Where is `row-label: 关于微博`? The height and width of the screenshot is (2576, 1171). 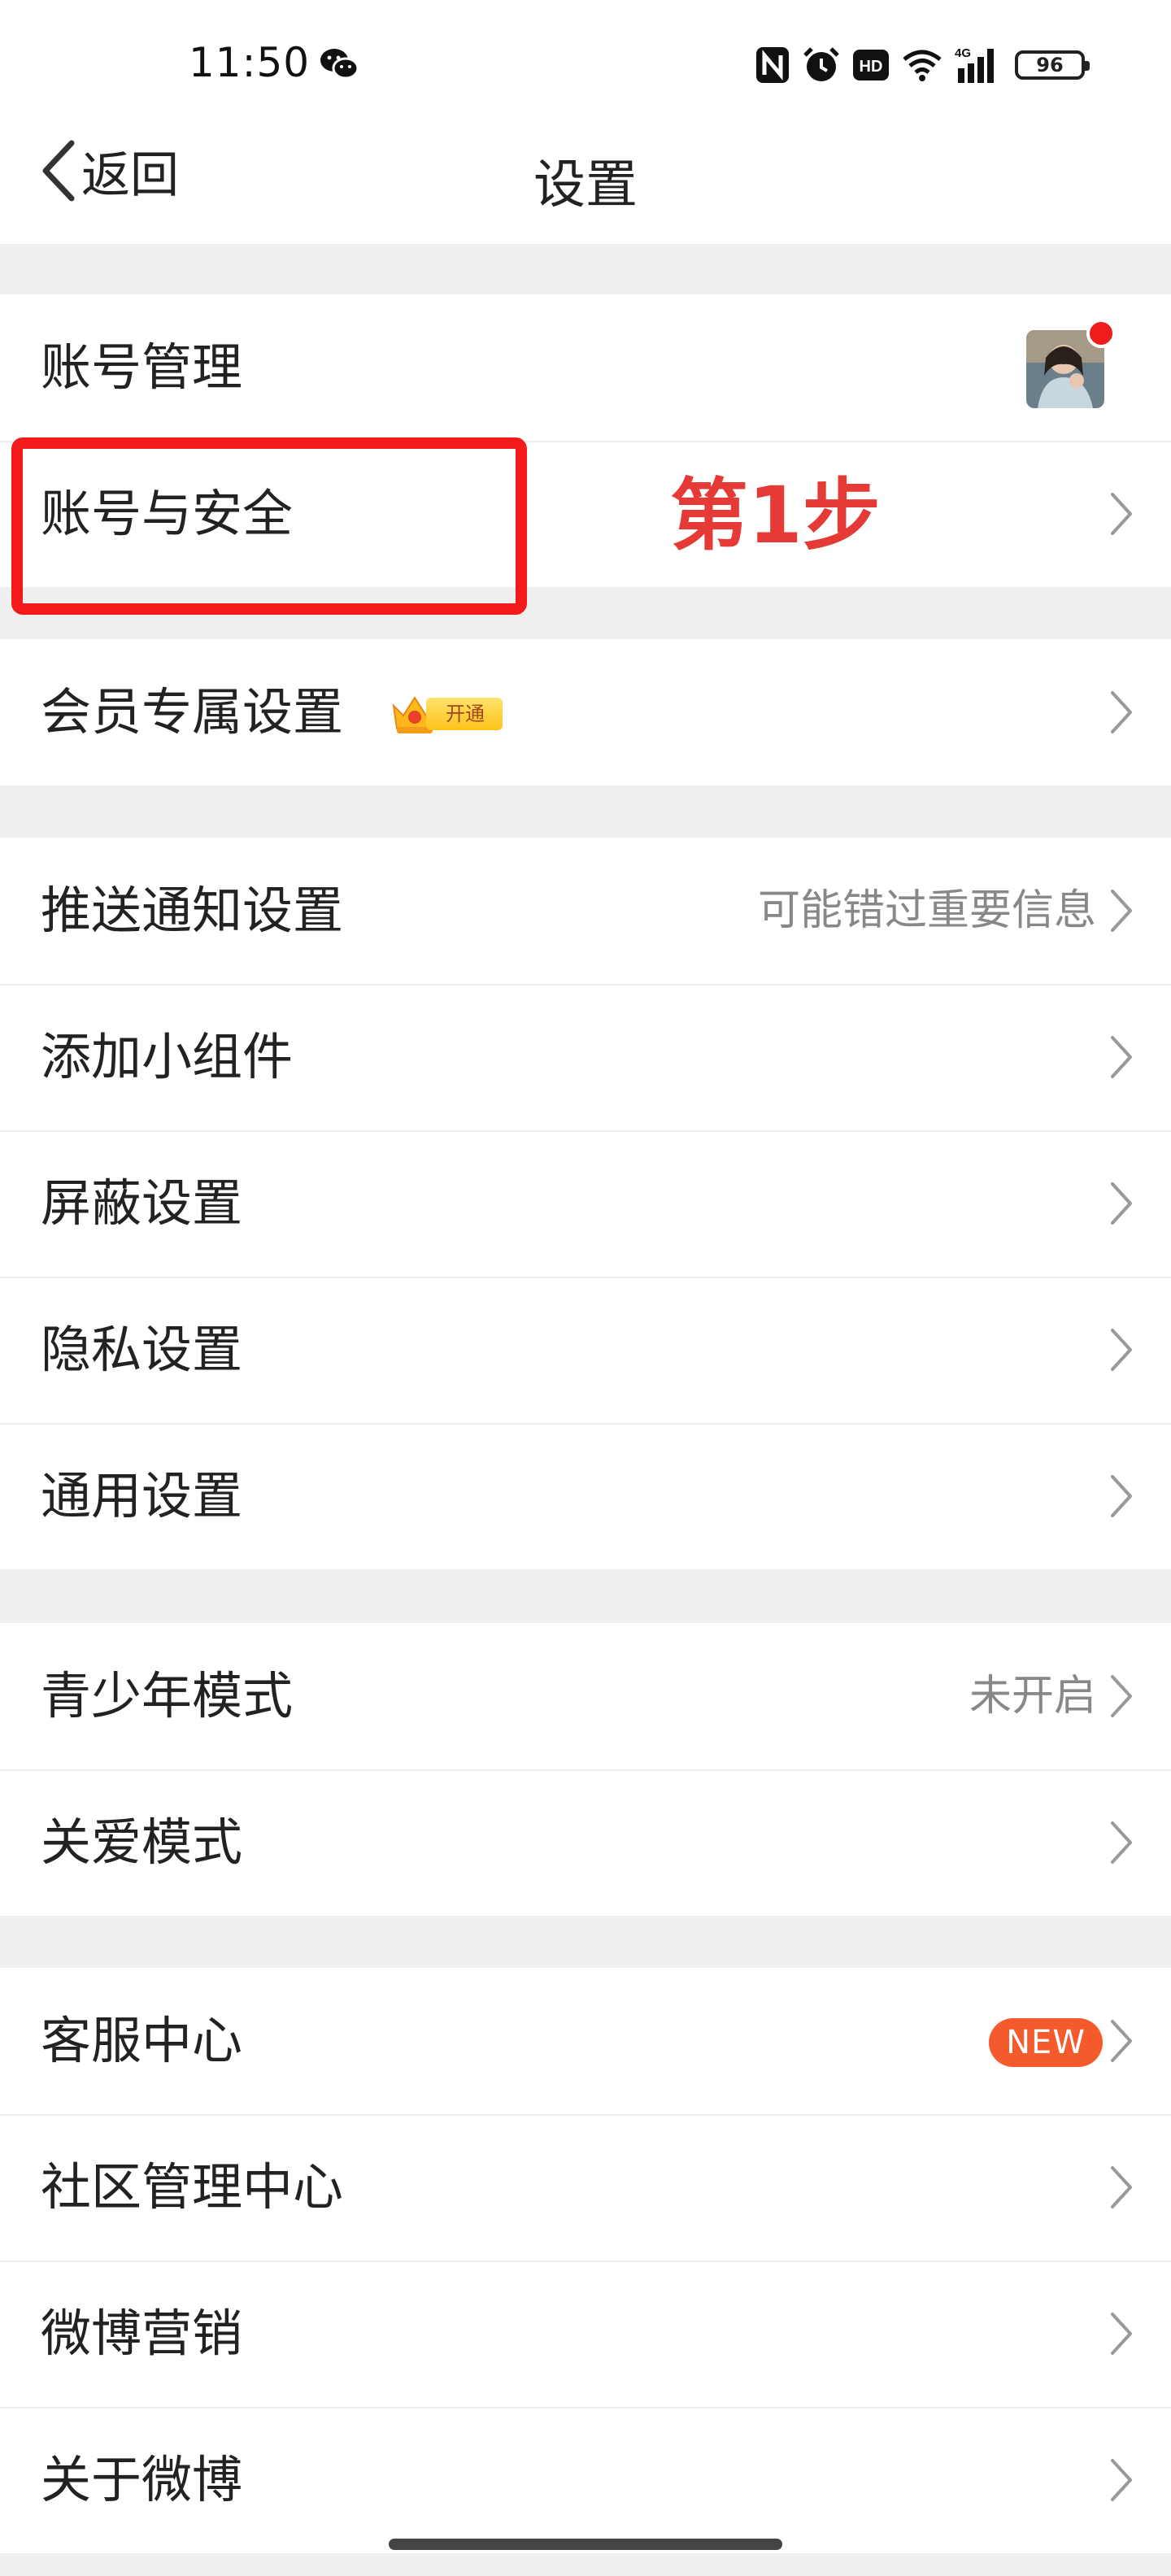
row-label: 关于微博 is located at coordinates (142, 2479).